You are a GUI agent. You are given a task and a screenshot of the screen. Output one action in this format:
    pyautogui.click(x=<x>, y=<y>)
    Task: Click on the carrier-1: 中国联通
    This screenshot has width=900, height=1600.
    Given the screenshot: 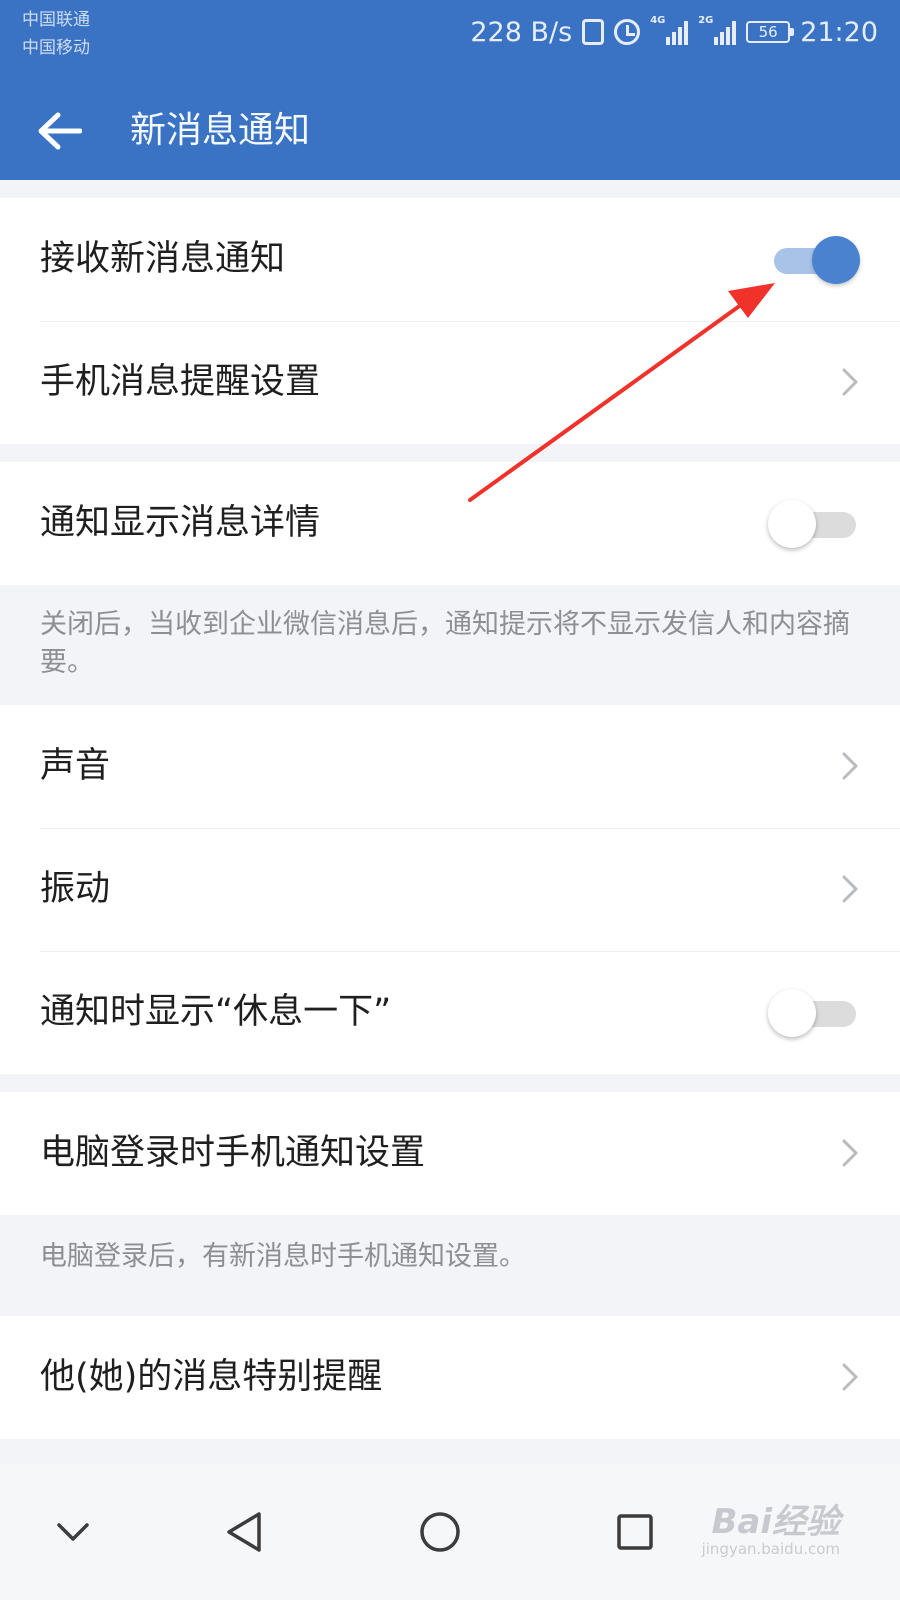 What is the action you would take?
    pyautogui.click(x=56, y=20)
    